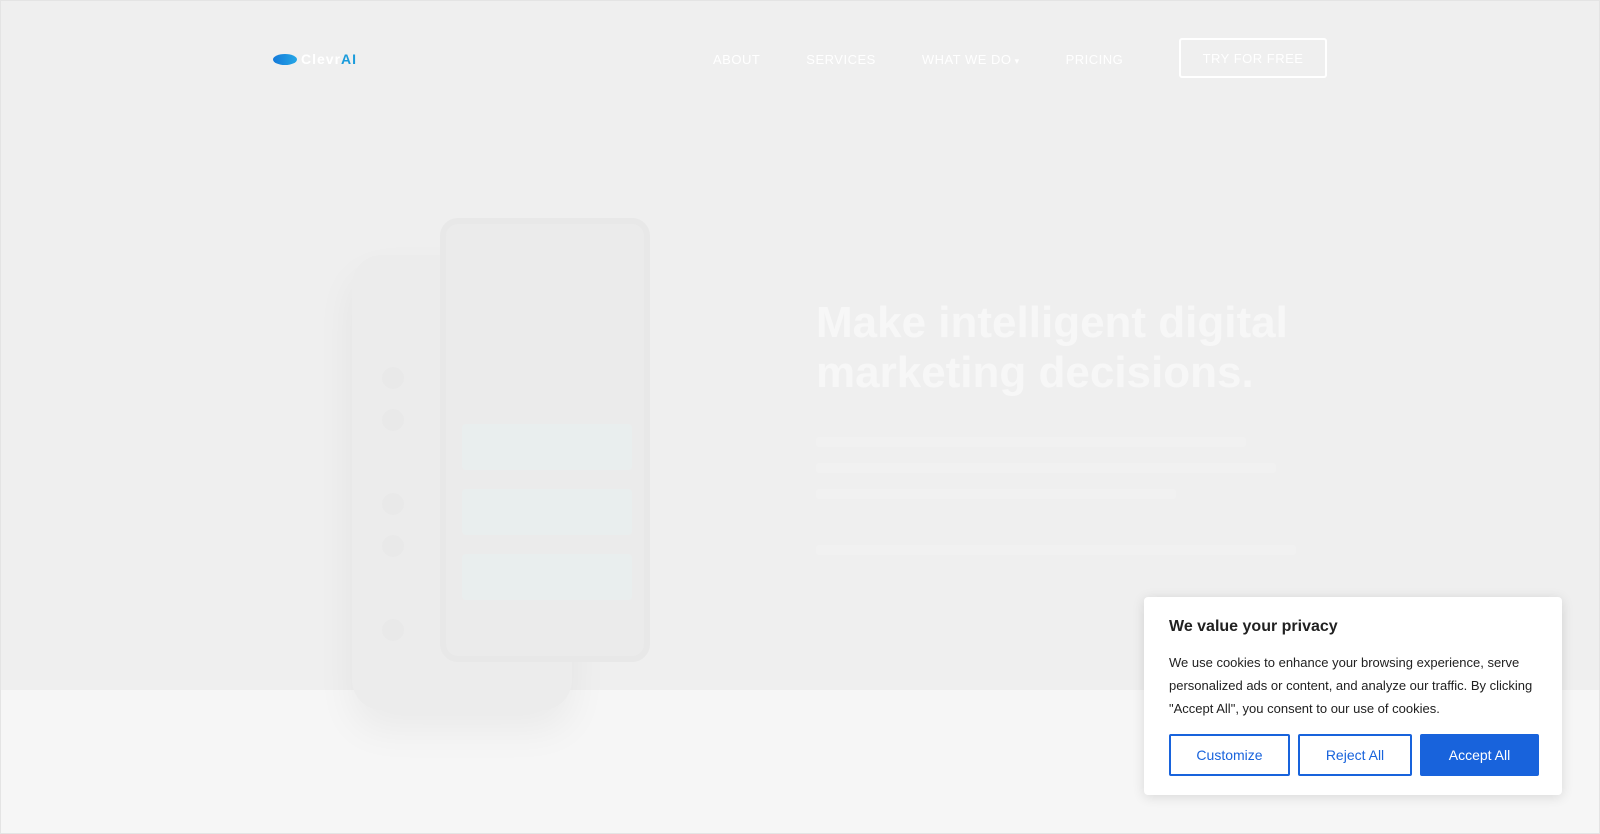  I want to click on customize-button: Customize, so click(1229, 755).